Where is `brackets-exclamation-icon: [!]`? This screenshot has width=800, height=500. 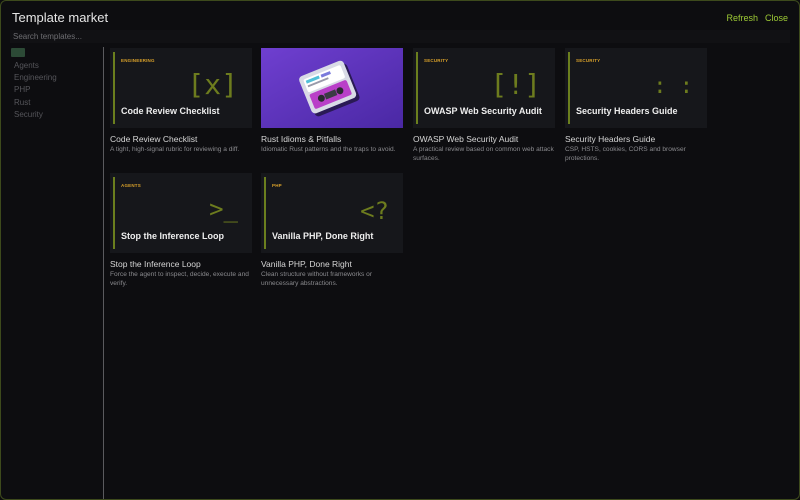 brackets-exclamation-icon: [!] is located at coordinates (515, 84).